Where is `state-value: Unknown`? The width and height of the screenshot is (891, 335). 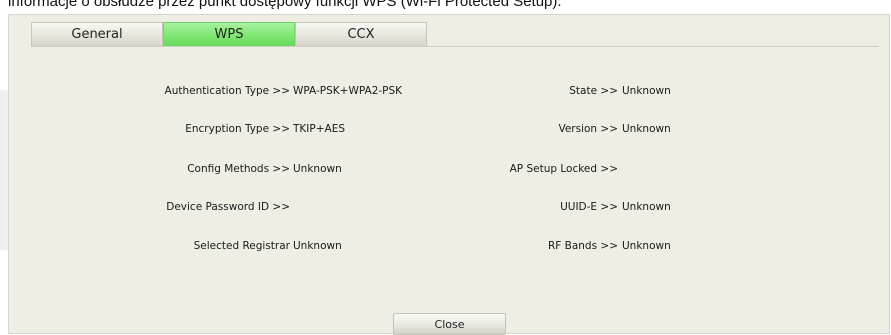 state-value: Unknown is located at coordinates (646, 91).